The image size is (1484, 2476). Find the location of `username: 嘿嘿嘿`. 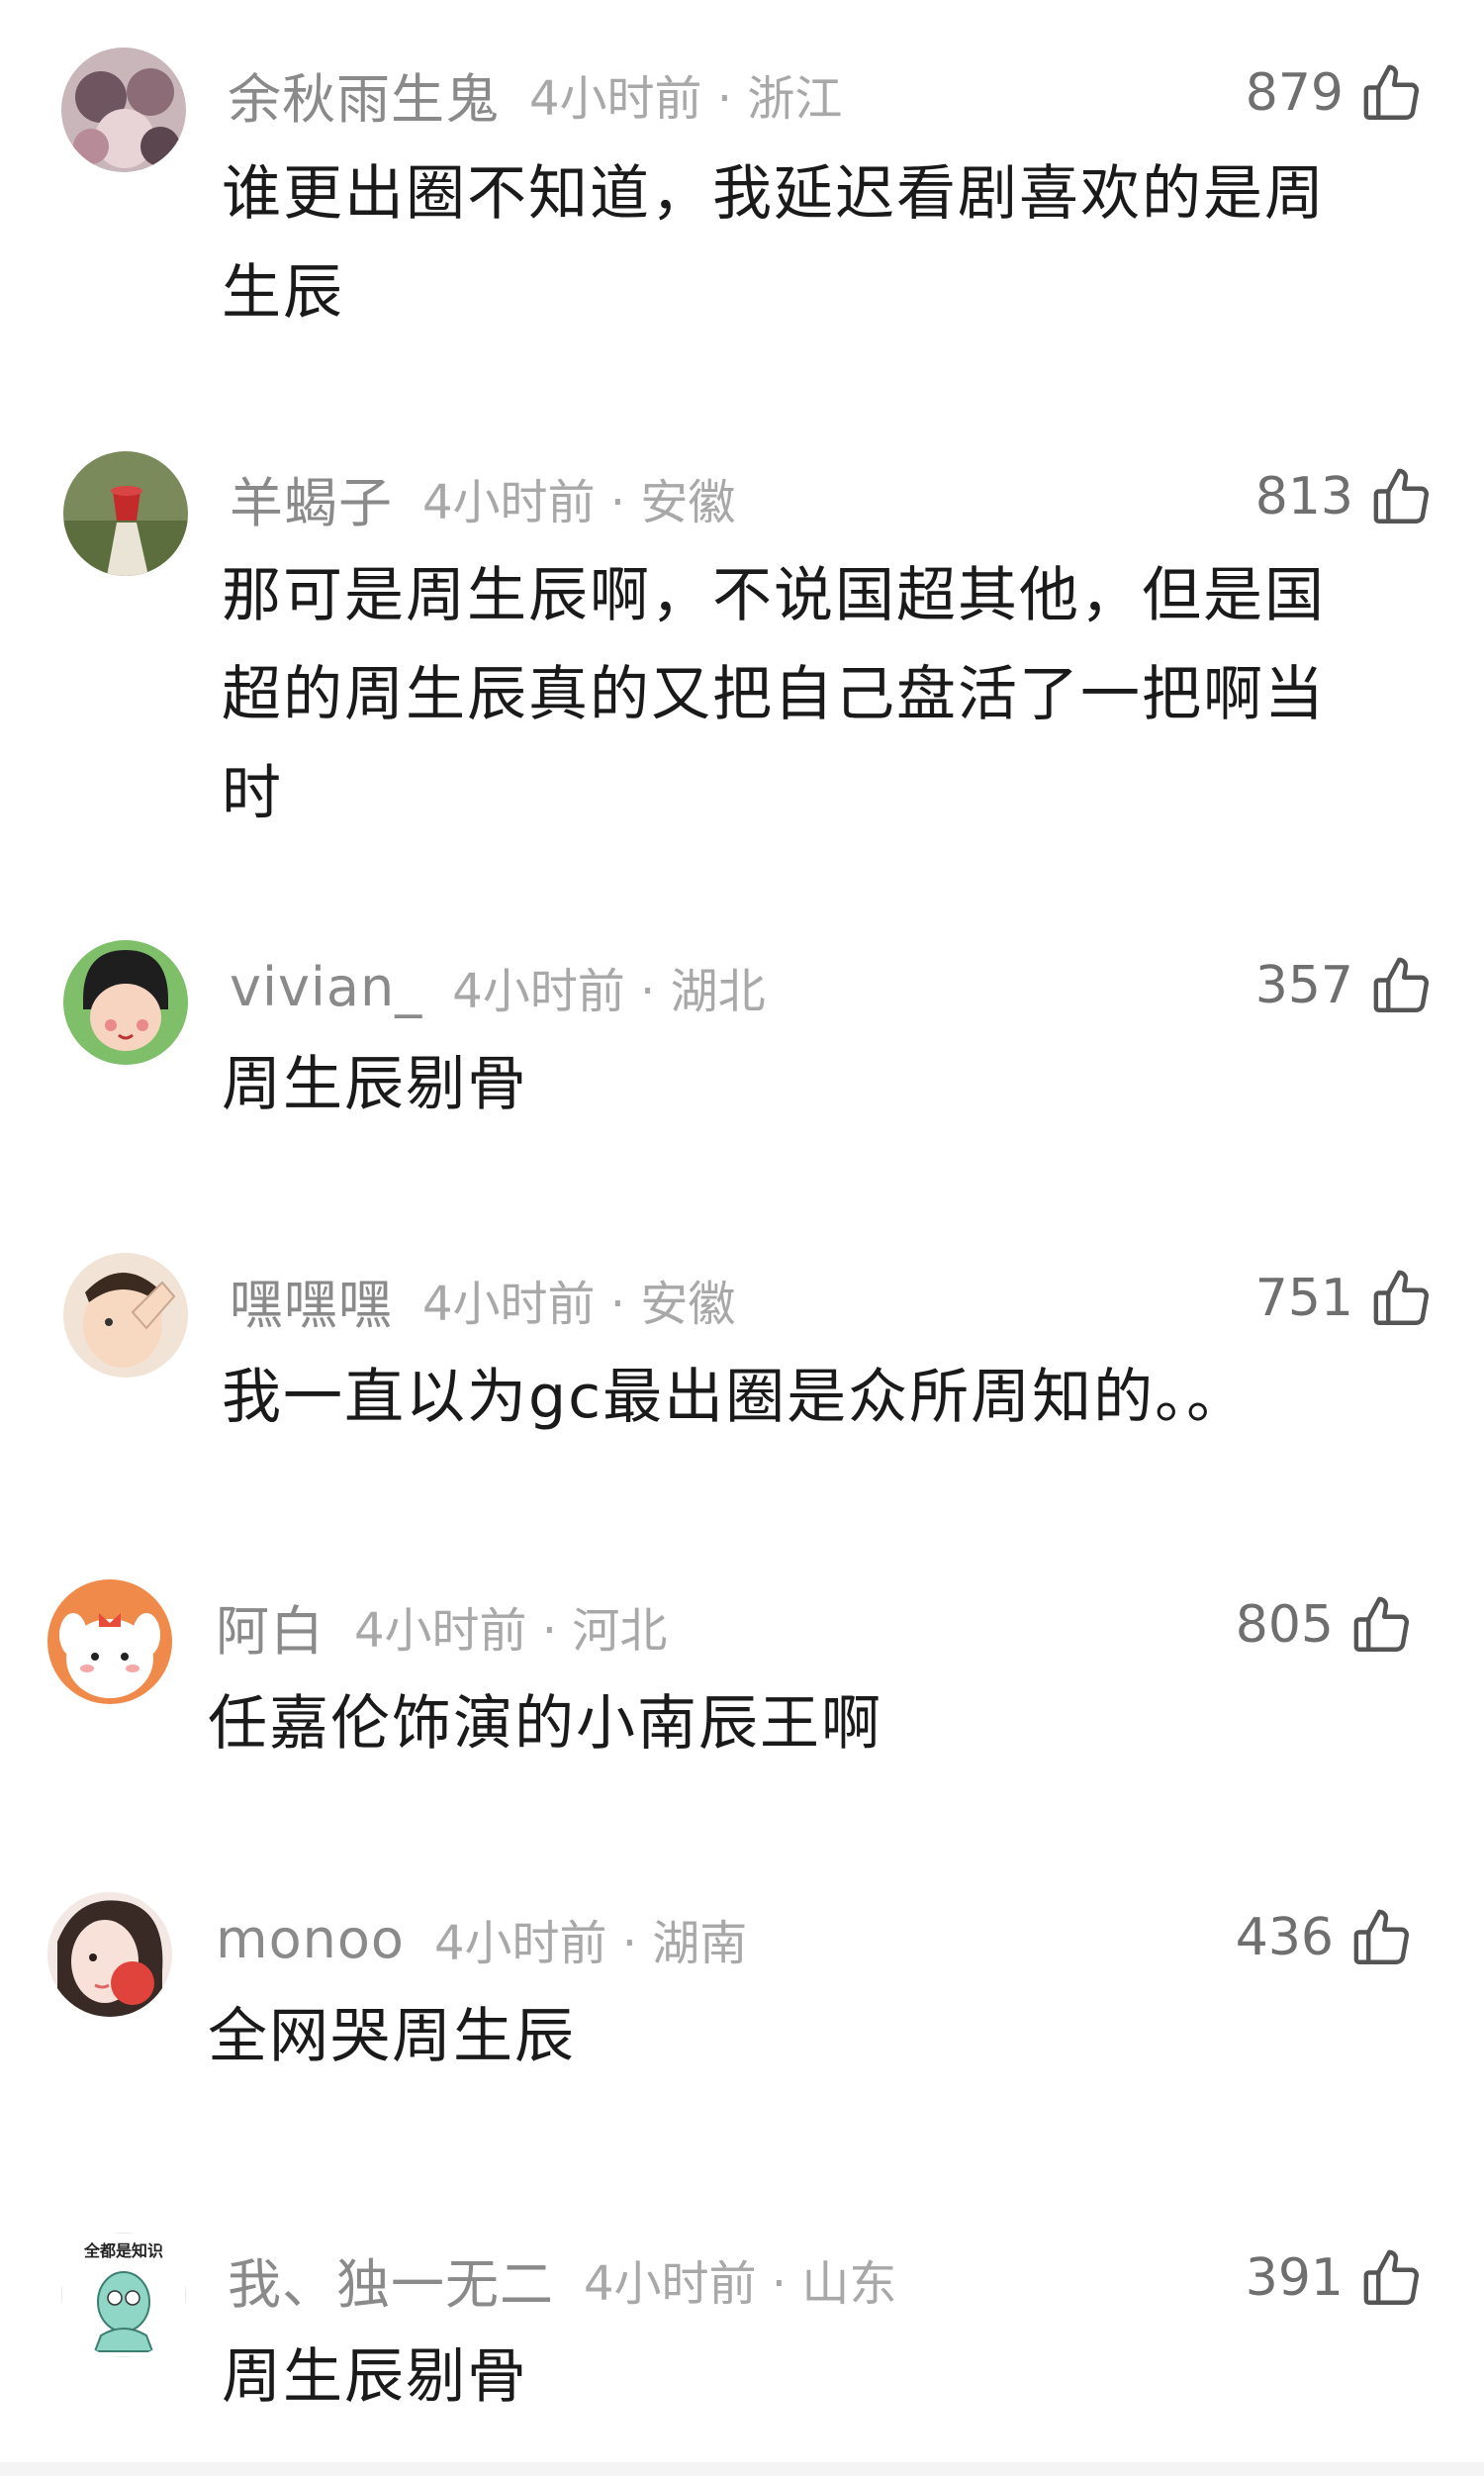

username: 嘿嘿嘿 is located at coordinates (311, 1300).